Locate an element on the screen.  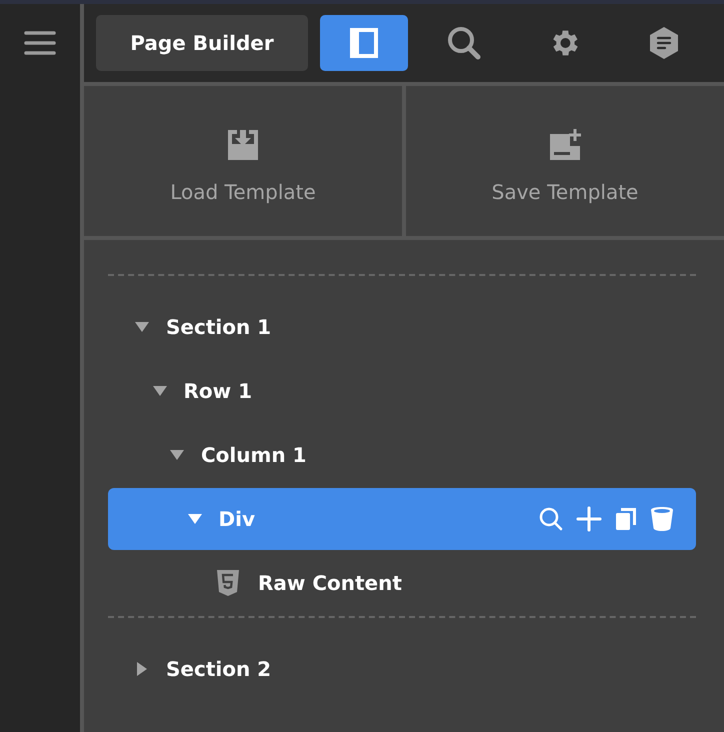
panel-layout-icon is located at coordinates (364, 43).